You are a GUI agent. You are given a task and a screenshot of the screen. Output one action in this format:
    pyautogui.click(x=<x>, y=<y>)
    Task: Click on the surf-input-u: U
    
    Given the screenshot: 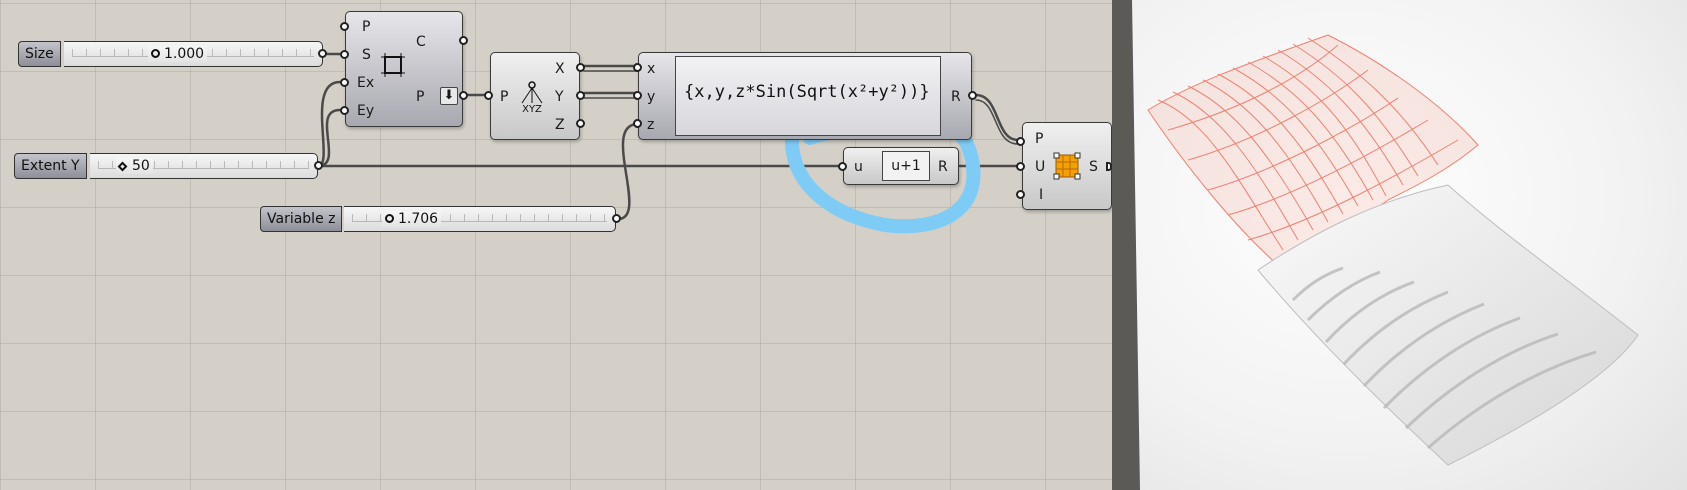 What is the action you would take?
    pyautogui.click(x=1040, y=167)
    